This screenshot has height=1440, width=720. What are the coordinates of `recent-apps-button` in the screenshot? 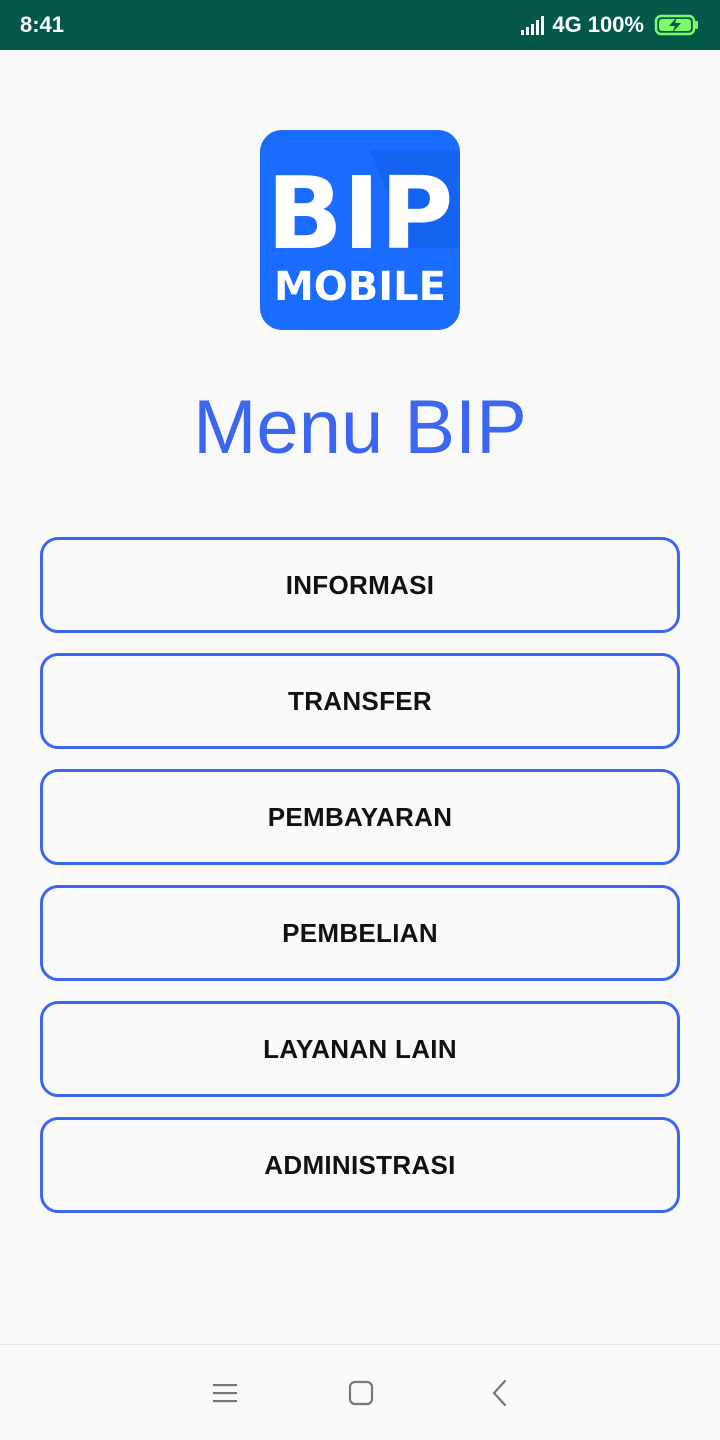 It's located at (225, 1393).